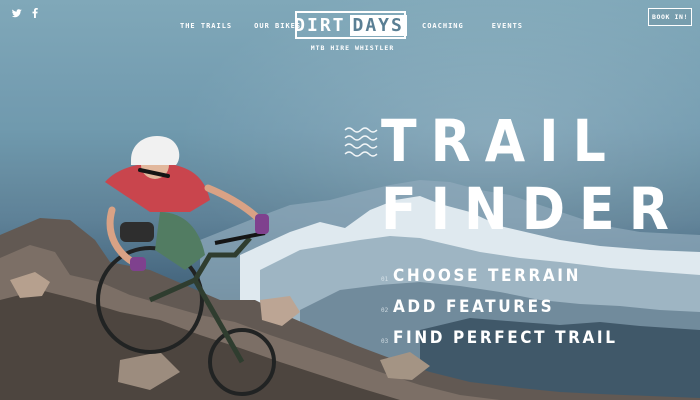  I want to click on nav-right: COACHING EVENTS, so click(472, 26).